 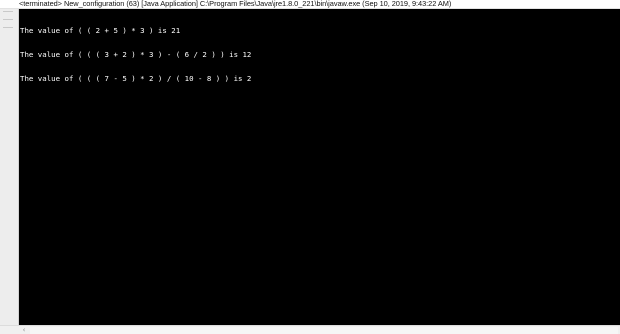 I want to click on chevron-left-icon: ‹, so click(x=24, y=330).